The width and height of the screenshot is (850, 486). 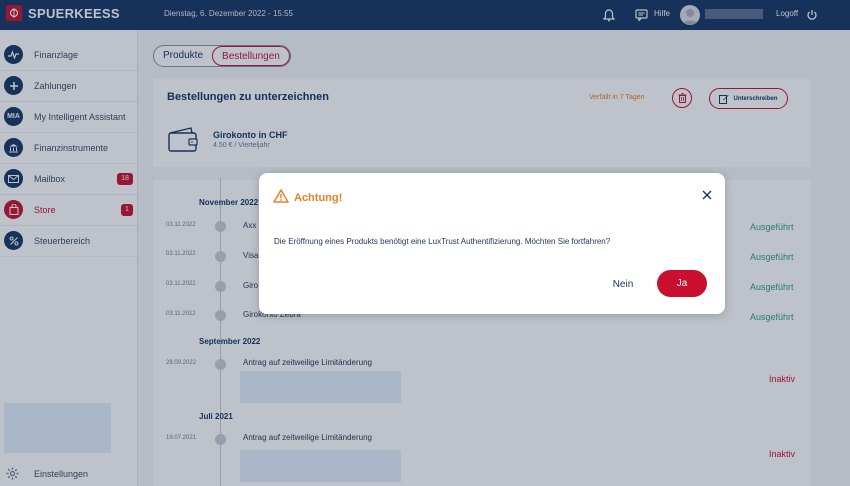 I want to click on yes-button: Ja, so click(x=682, y=283).